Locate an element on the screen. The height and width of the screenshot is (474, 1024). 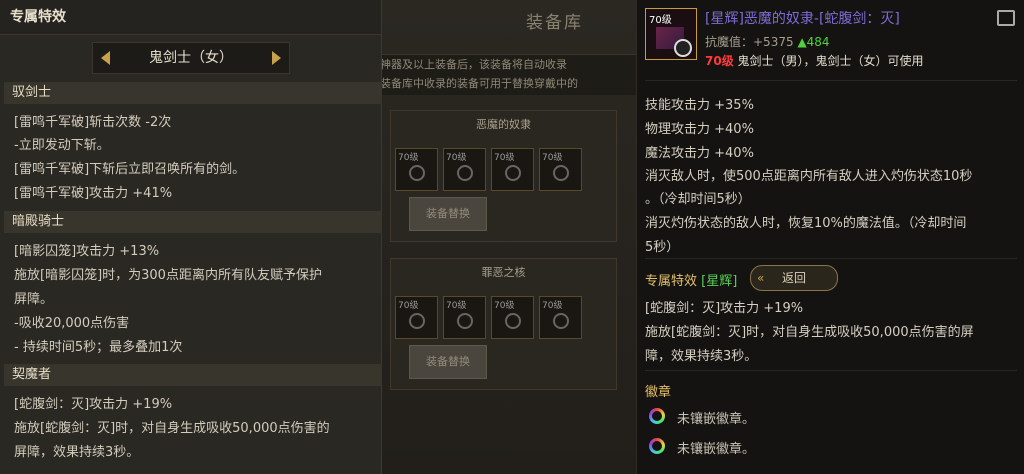
effect-line: - 持续时间5秒；最多叠加1次 is located at coordinates (98, 347).